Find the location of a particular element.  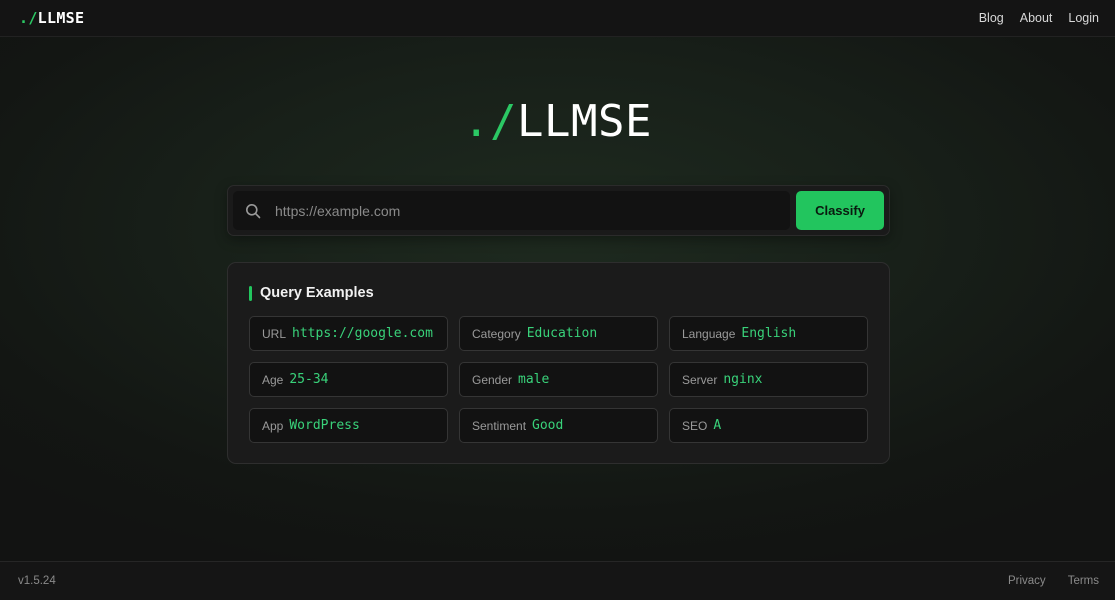

chip-key: Gender is located at coordinates (492, 379).